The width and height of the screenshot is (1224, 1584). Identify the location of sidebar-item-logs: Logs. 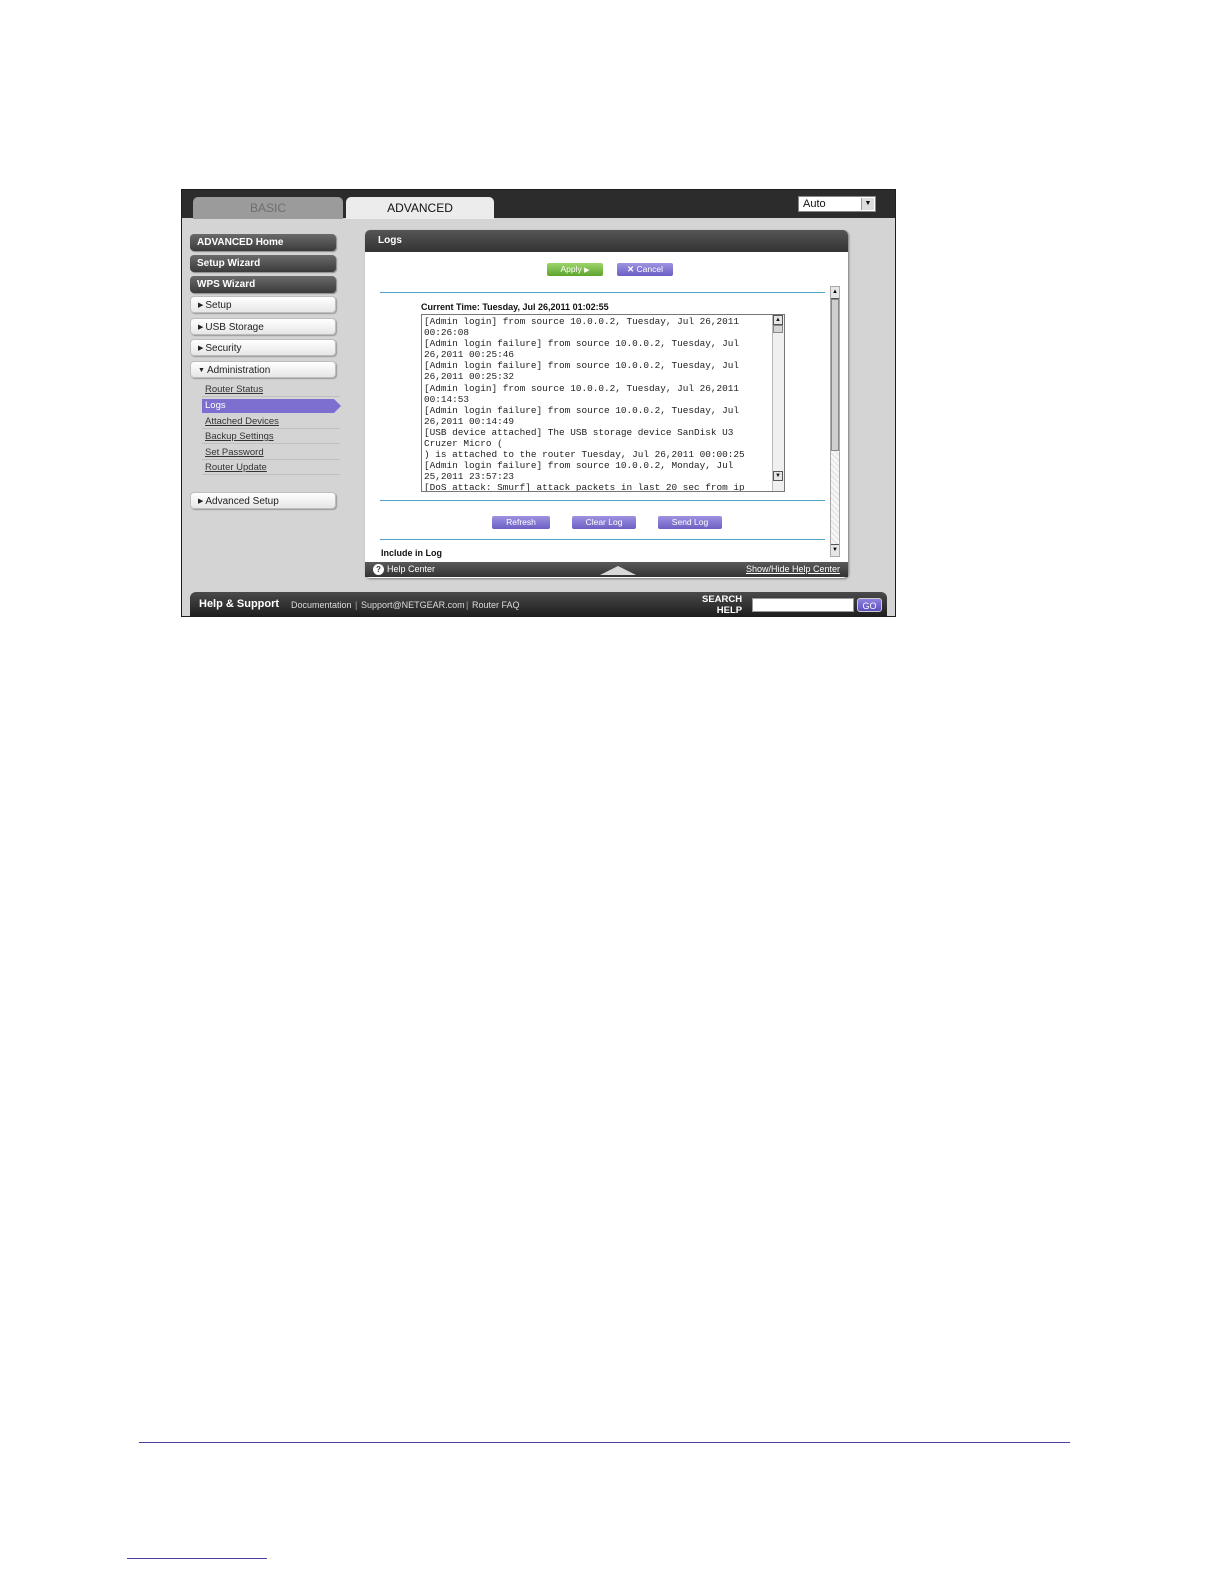
(271, 406).